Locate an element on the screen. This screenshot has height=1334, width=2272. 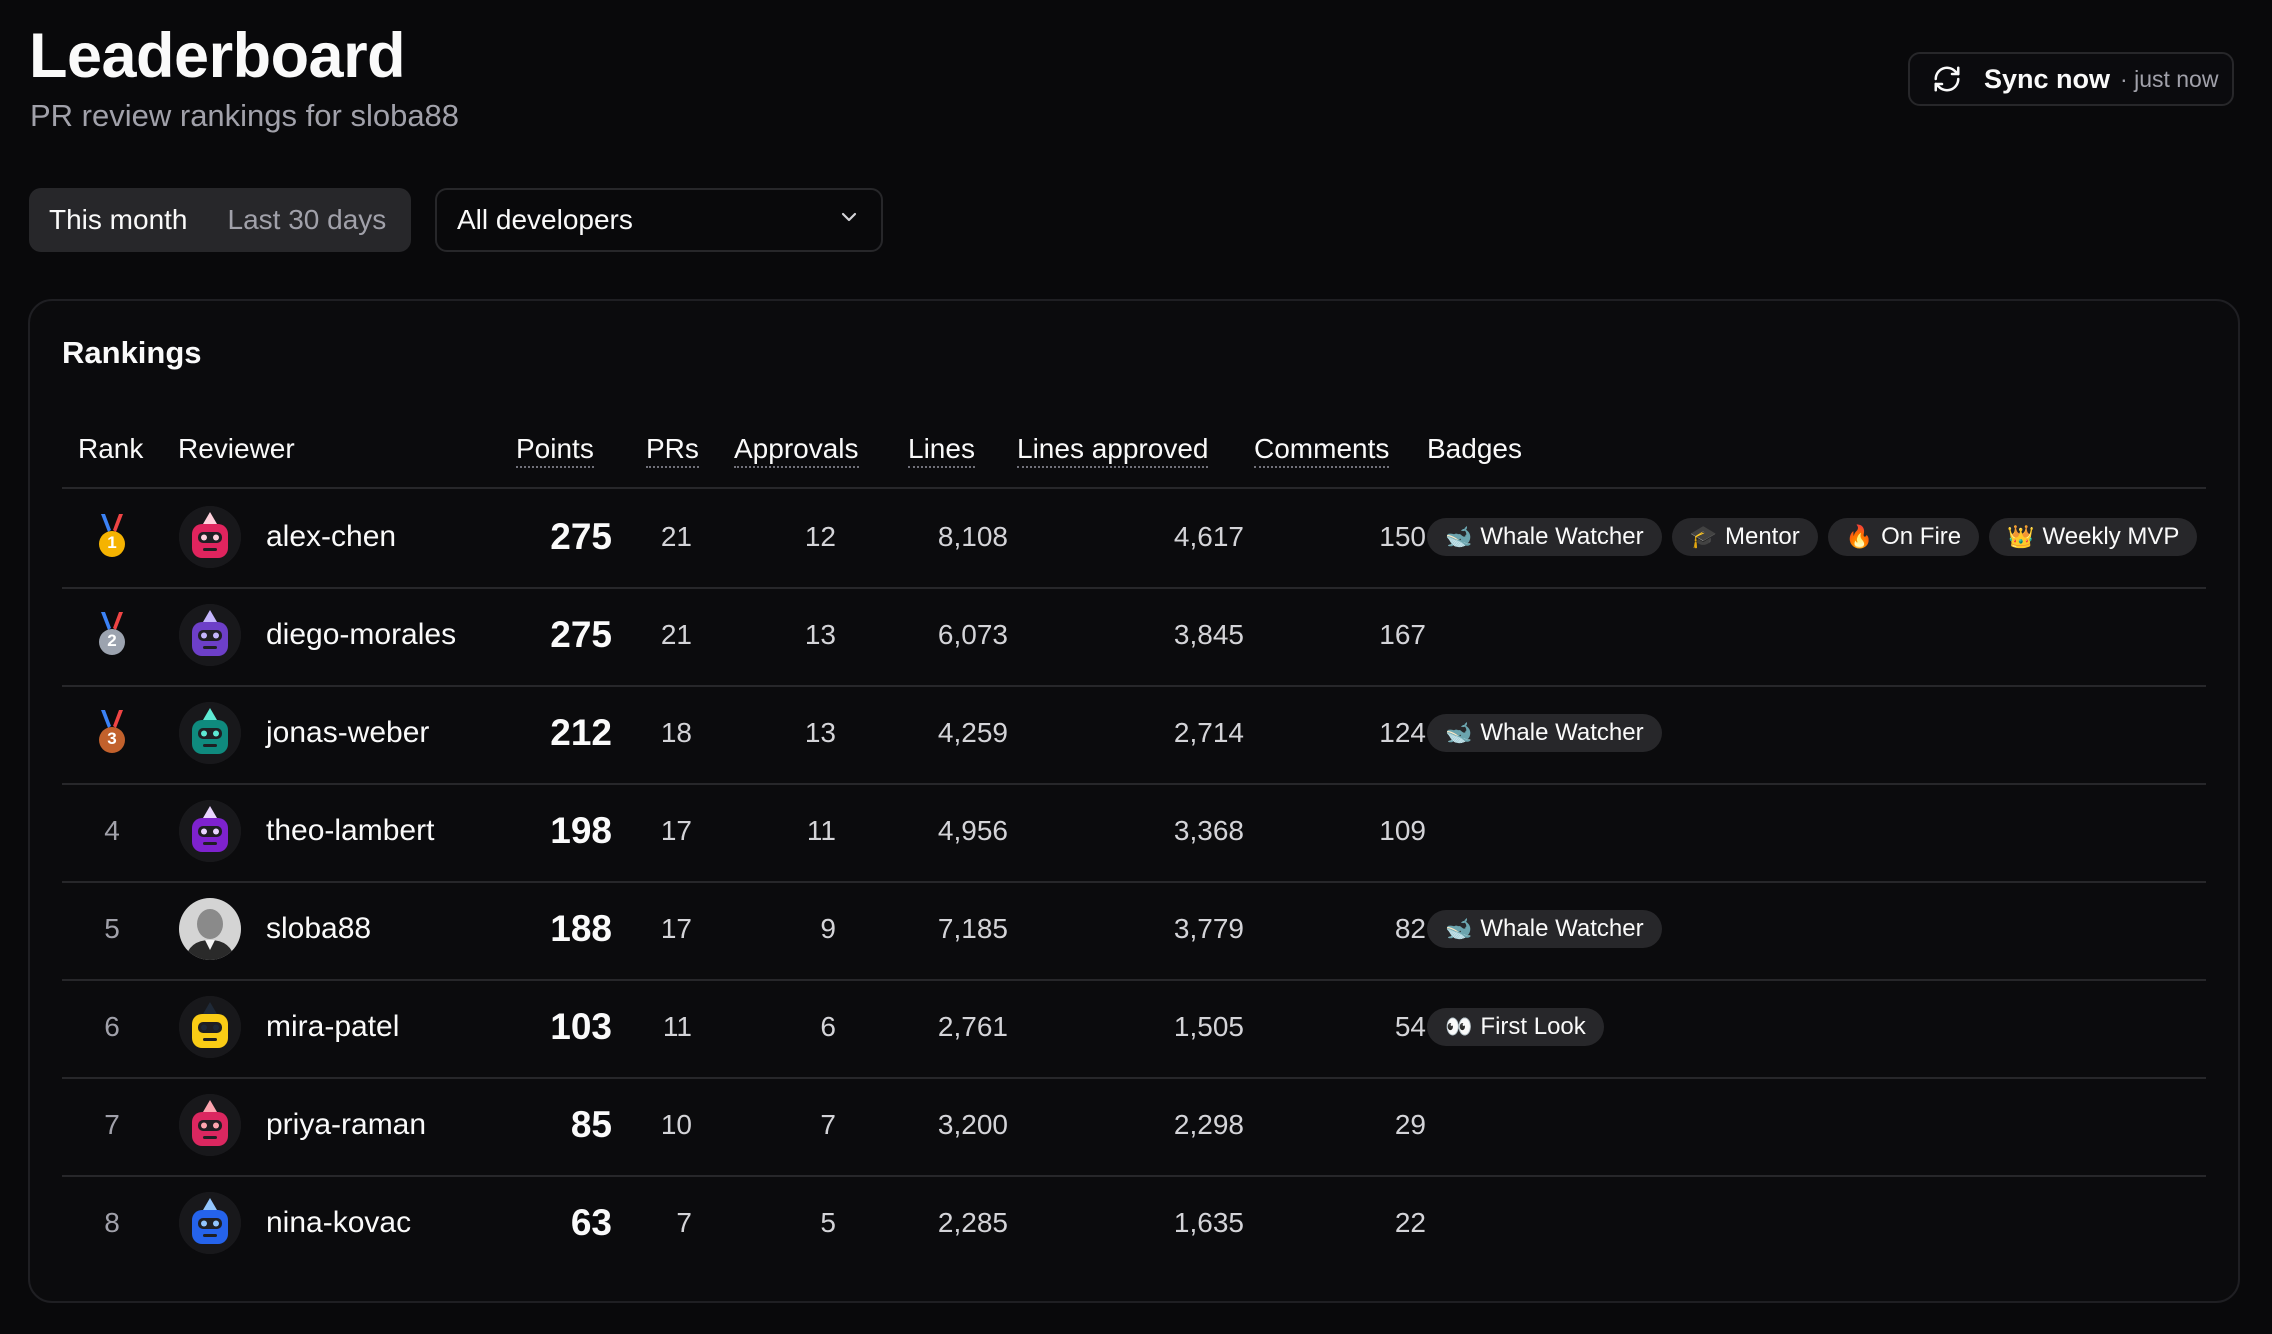
badge-crown: 👑 Weekly MVP is located at coordinates (2093, 537).